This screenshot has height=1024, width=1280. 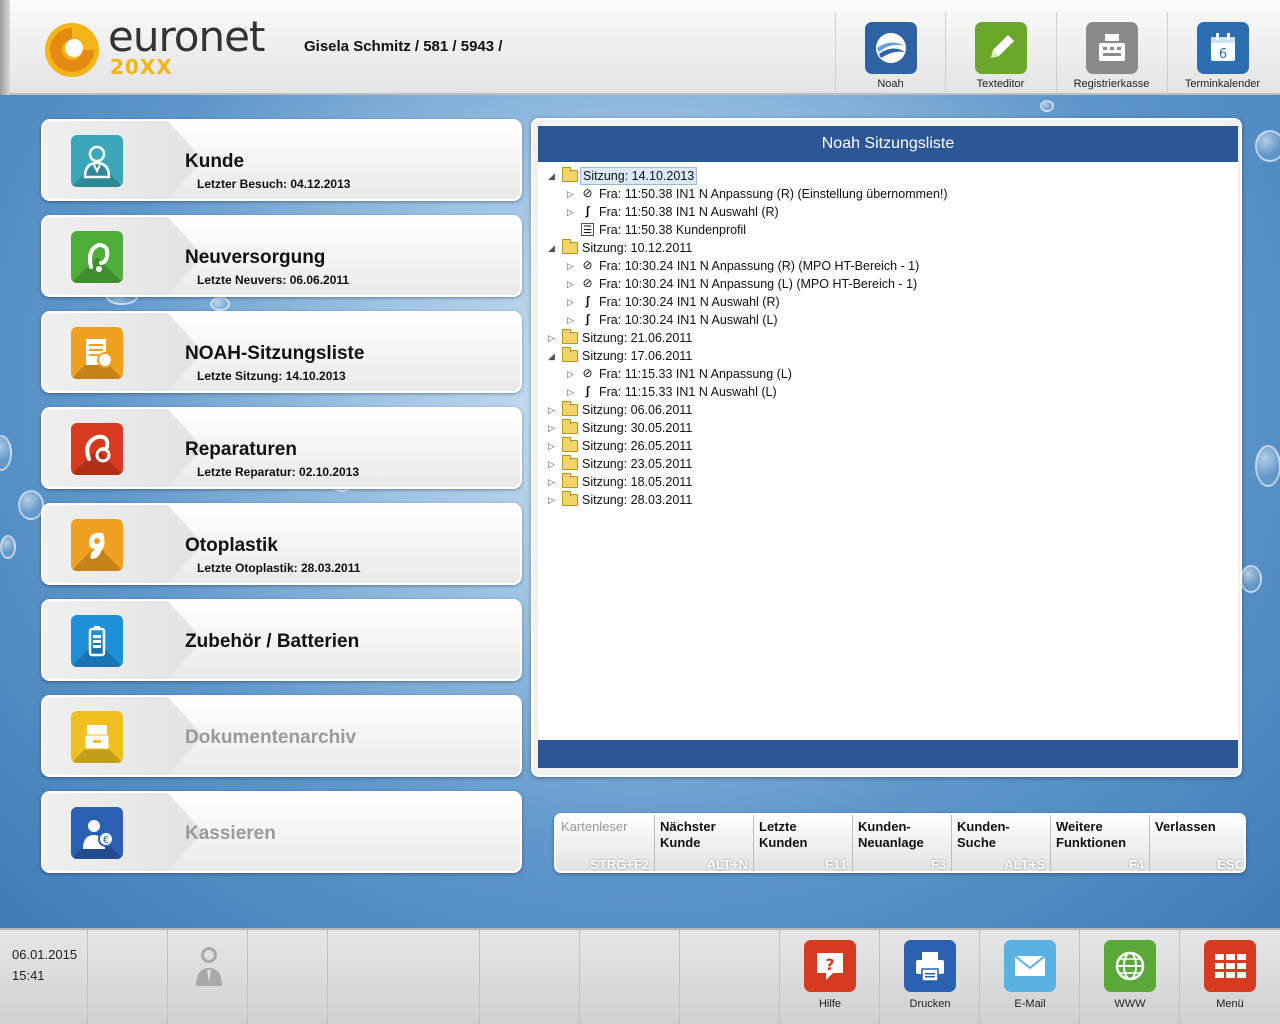 I want to click on tree-item-label: Fra: 11:50.38 Kundenprofil, so click(x=673, y=230).